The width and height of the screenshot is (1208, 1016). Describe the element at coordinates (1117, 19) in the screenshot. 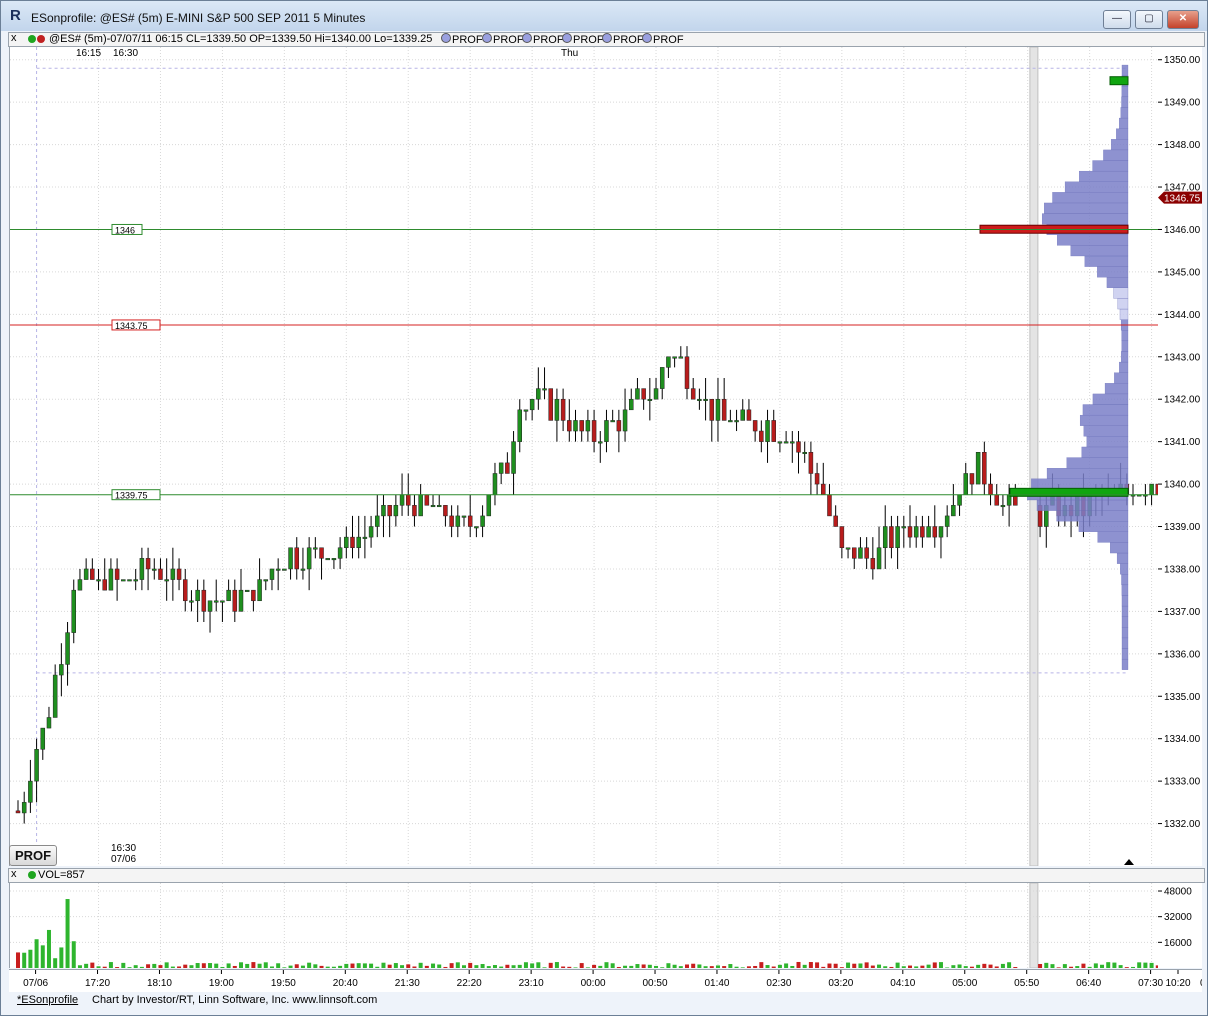

I see `minimize-button: —` at that location.